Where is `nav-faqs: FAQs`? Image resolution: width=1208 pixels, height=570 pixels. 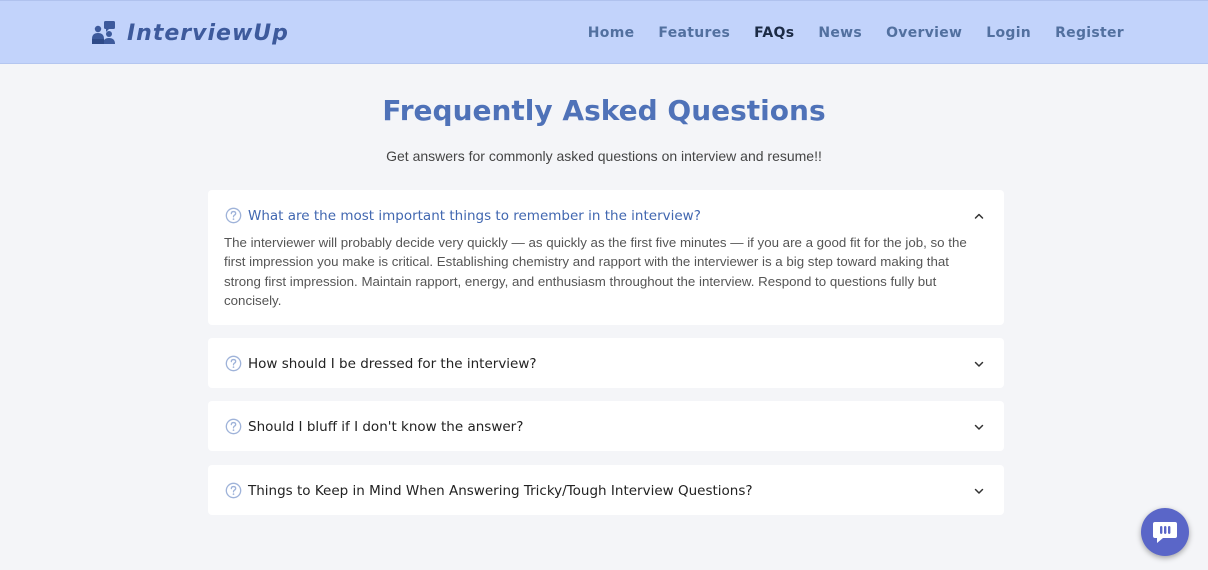 nav-faqs: FAQs is located at coordinates (774, 33).